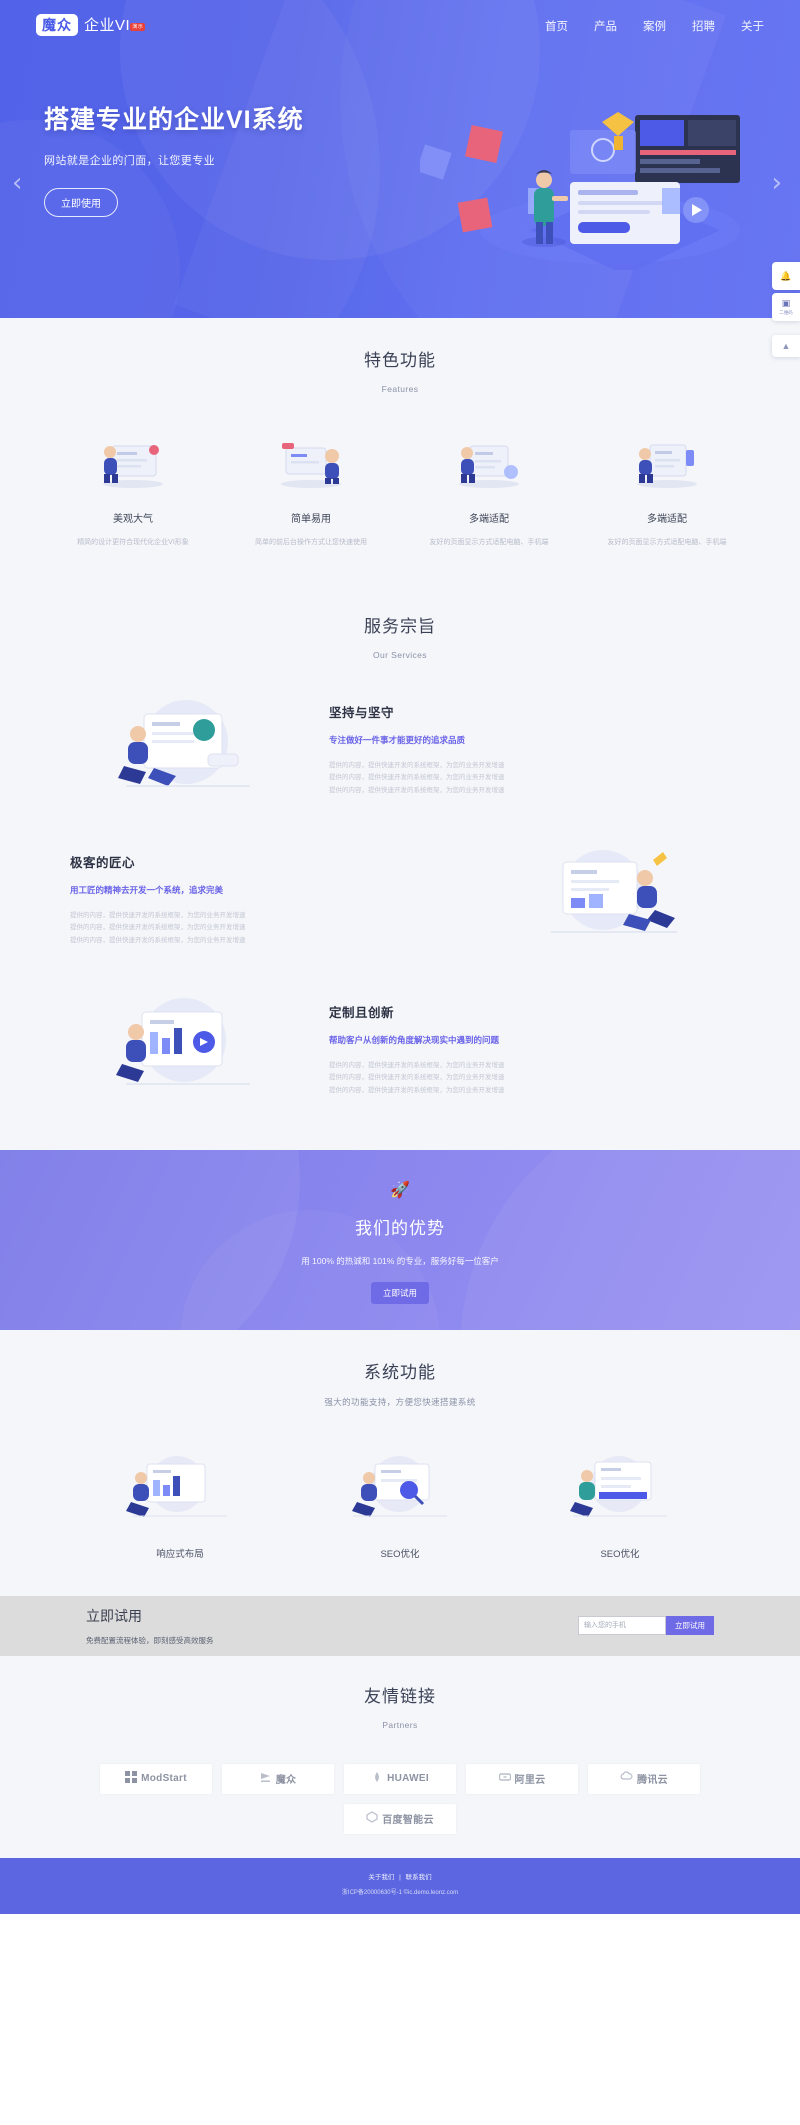 The height and width of the screenshot is (2125, 800). What do you see at coordinates (414, 1039) in the screenshot?
I see `service-subheading: 帮助客户从创新的角度解决现实中遇到的问题` at bounding box center [414, 1039].